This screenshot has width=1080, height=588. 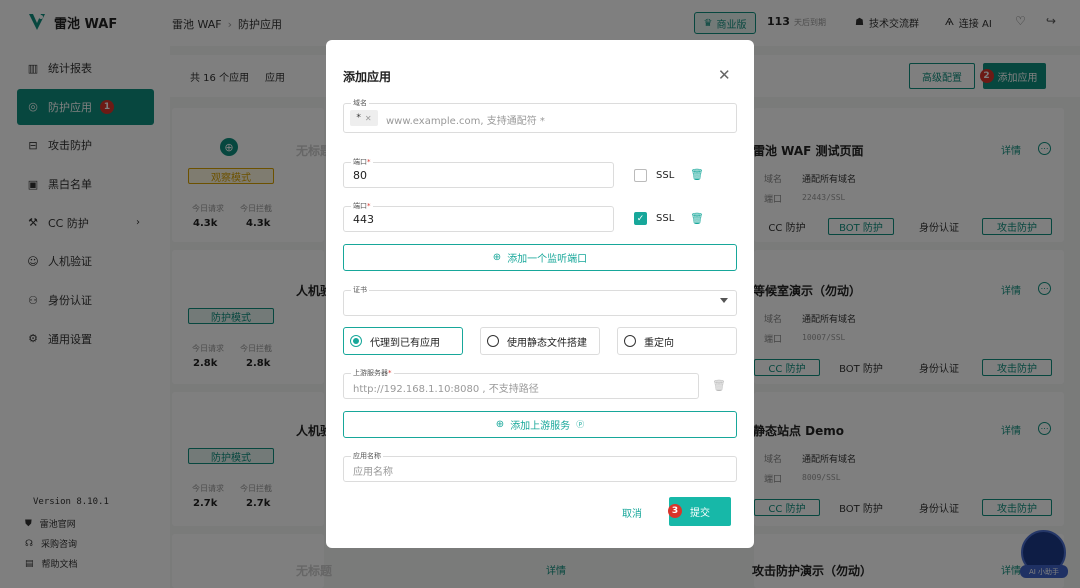 I want to click on add-port-button: ⊕ 添加一个监听端口, so click(x=540, y=257).